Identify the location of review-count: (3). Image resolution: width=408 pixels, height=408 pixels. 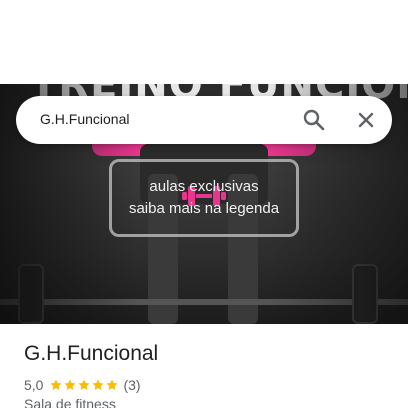
(131, 385).